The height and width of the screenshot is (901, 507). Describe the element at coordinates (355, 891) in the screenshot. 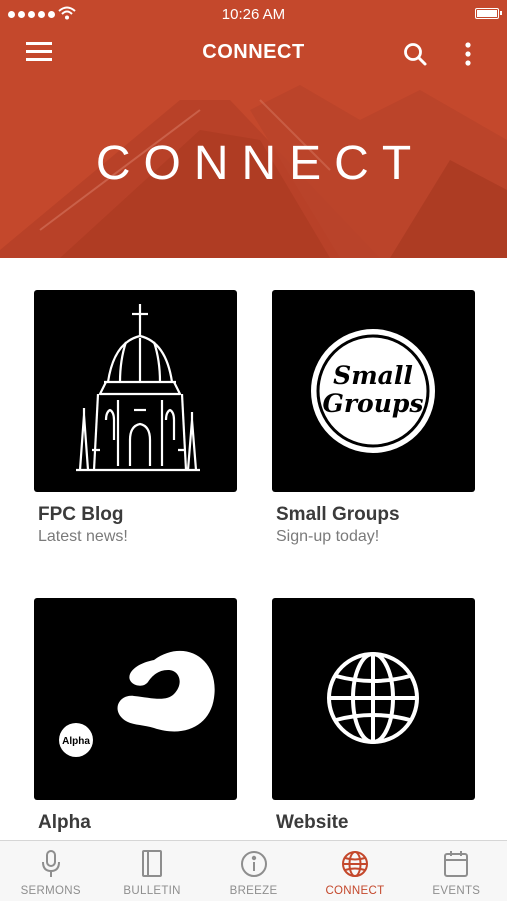

I see `tab-label: CONNECT` at that location.